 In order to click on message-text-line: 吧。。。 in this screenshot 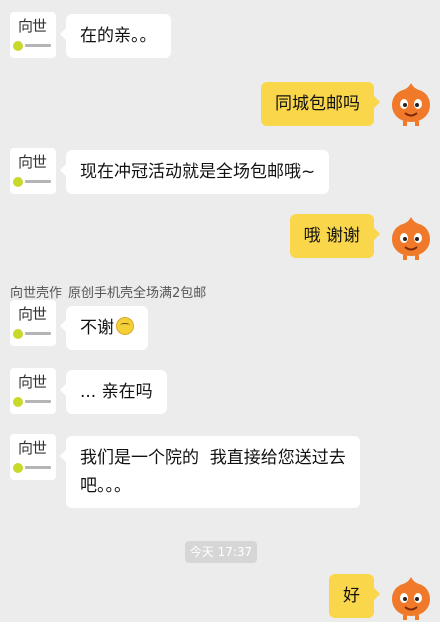, I will do `click(105, 486)`.